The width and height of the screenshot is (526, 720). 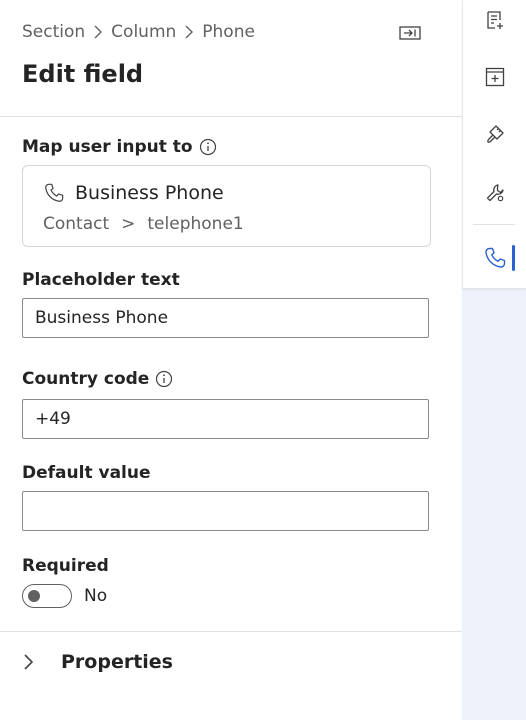 I want to click on add-field-icon, so click(x=495, y=20).